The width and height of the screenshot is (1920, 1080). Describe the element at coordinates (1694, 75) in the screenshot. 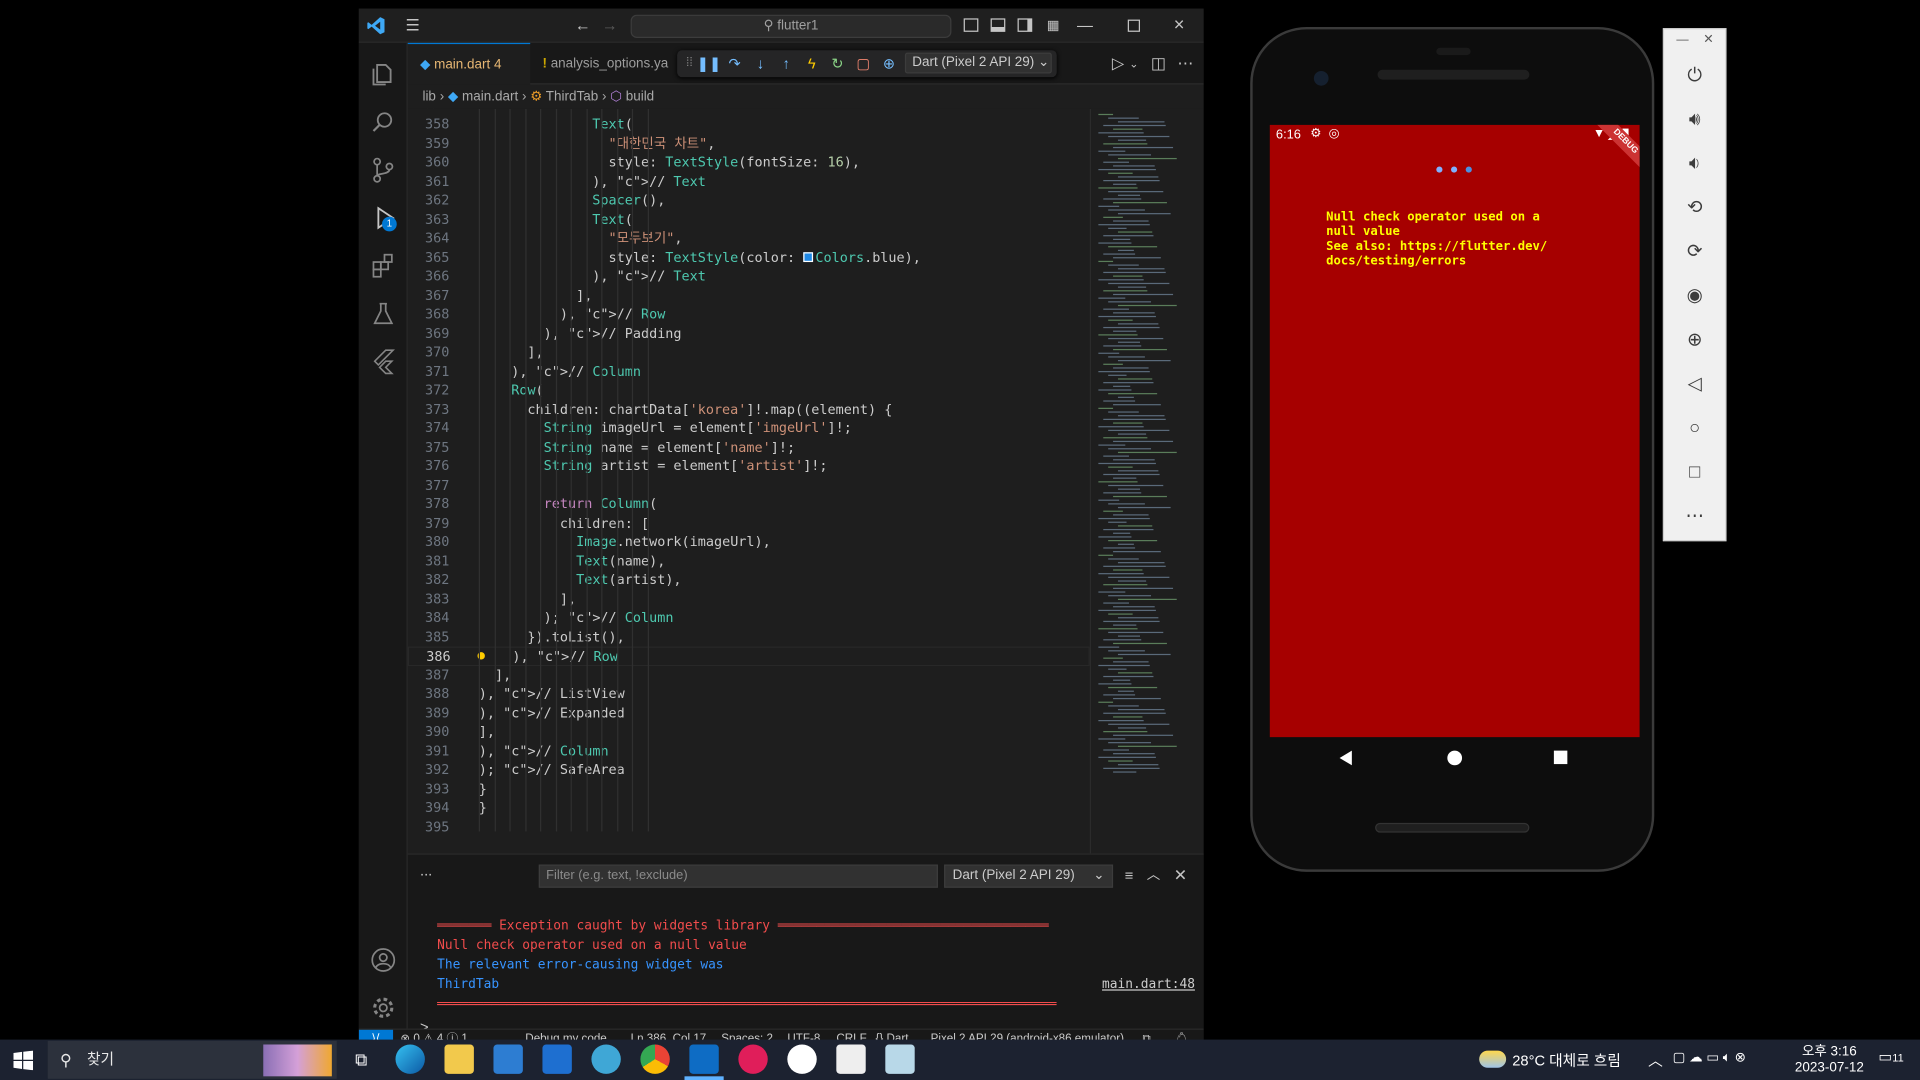

I see `power-icon: ⏻` at that location.